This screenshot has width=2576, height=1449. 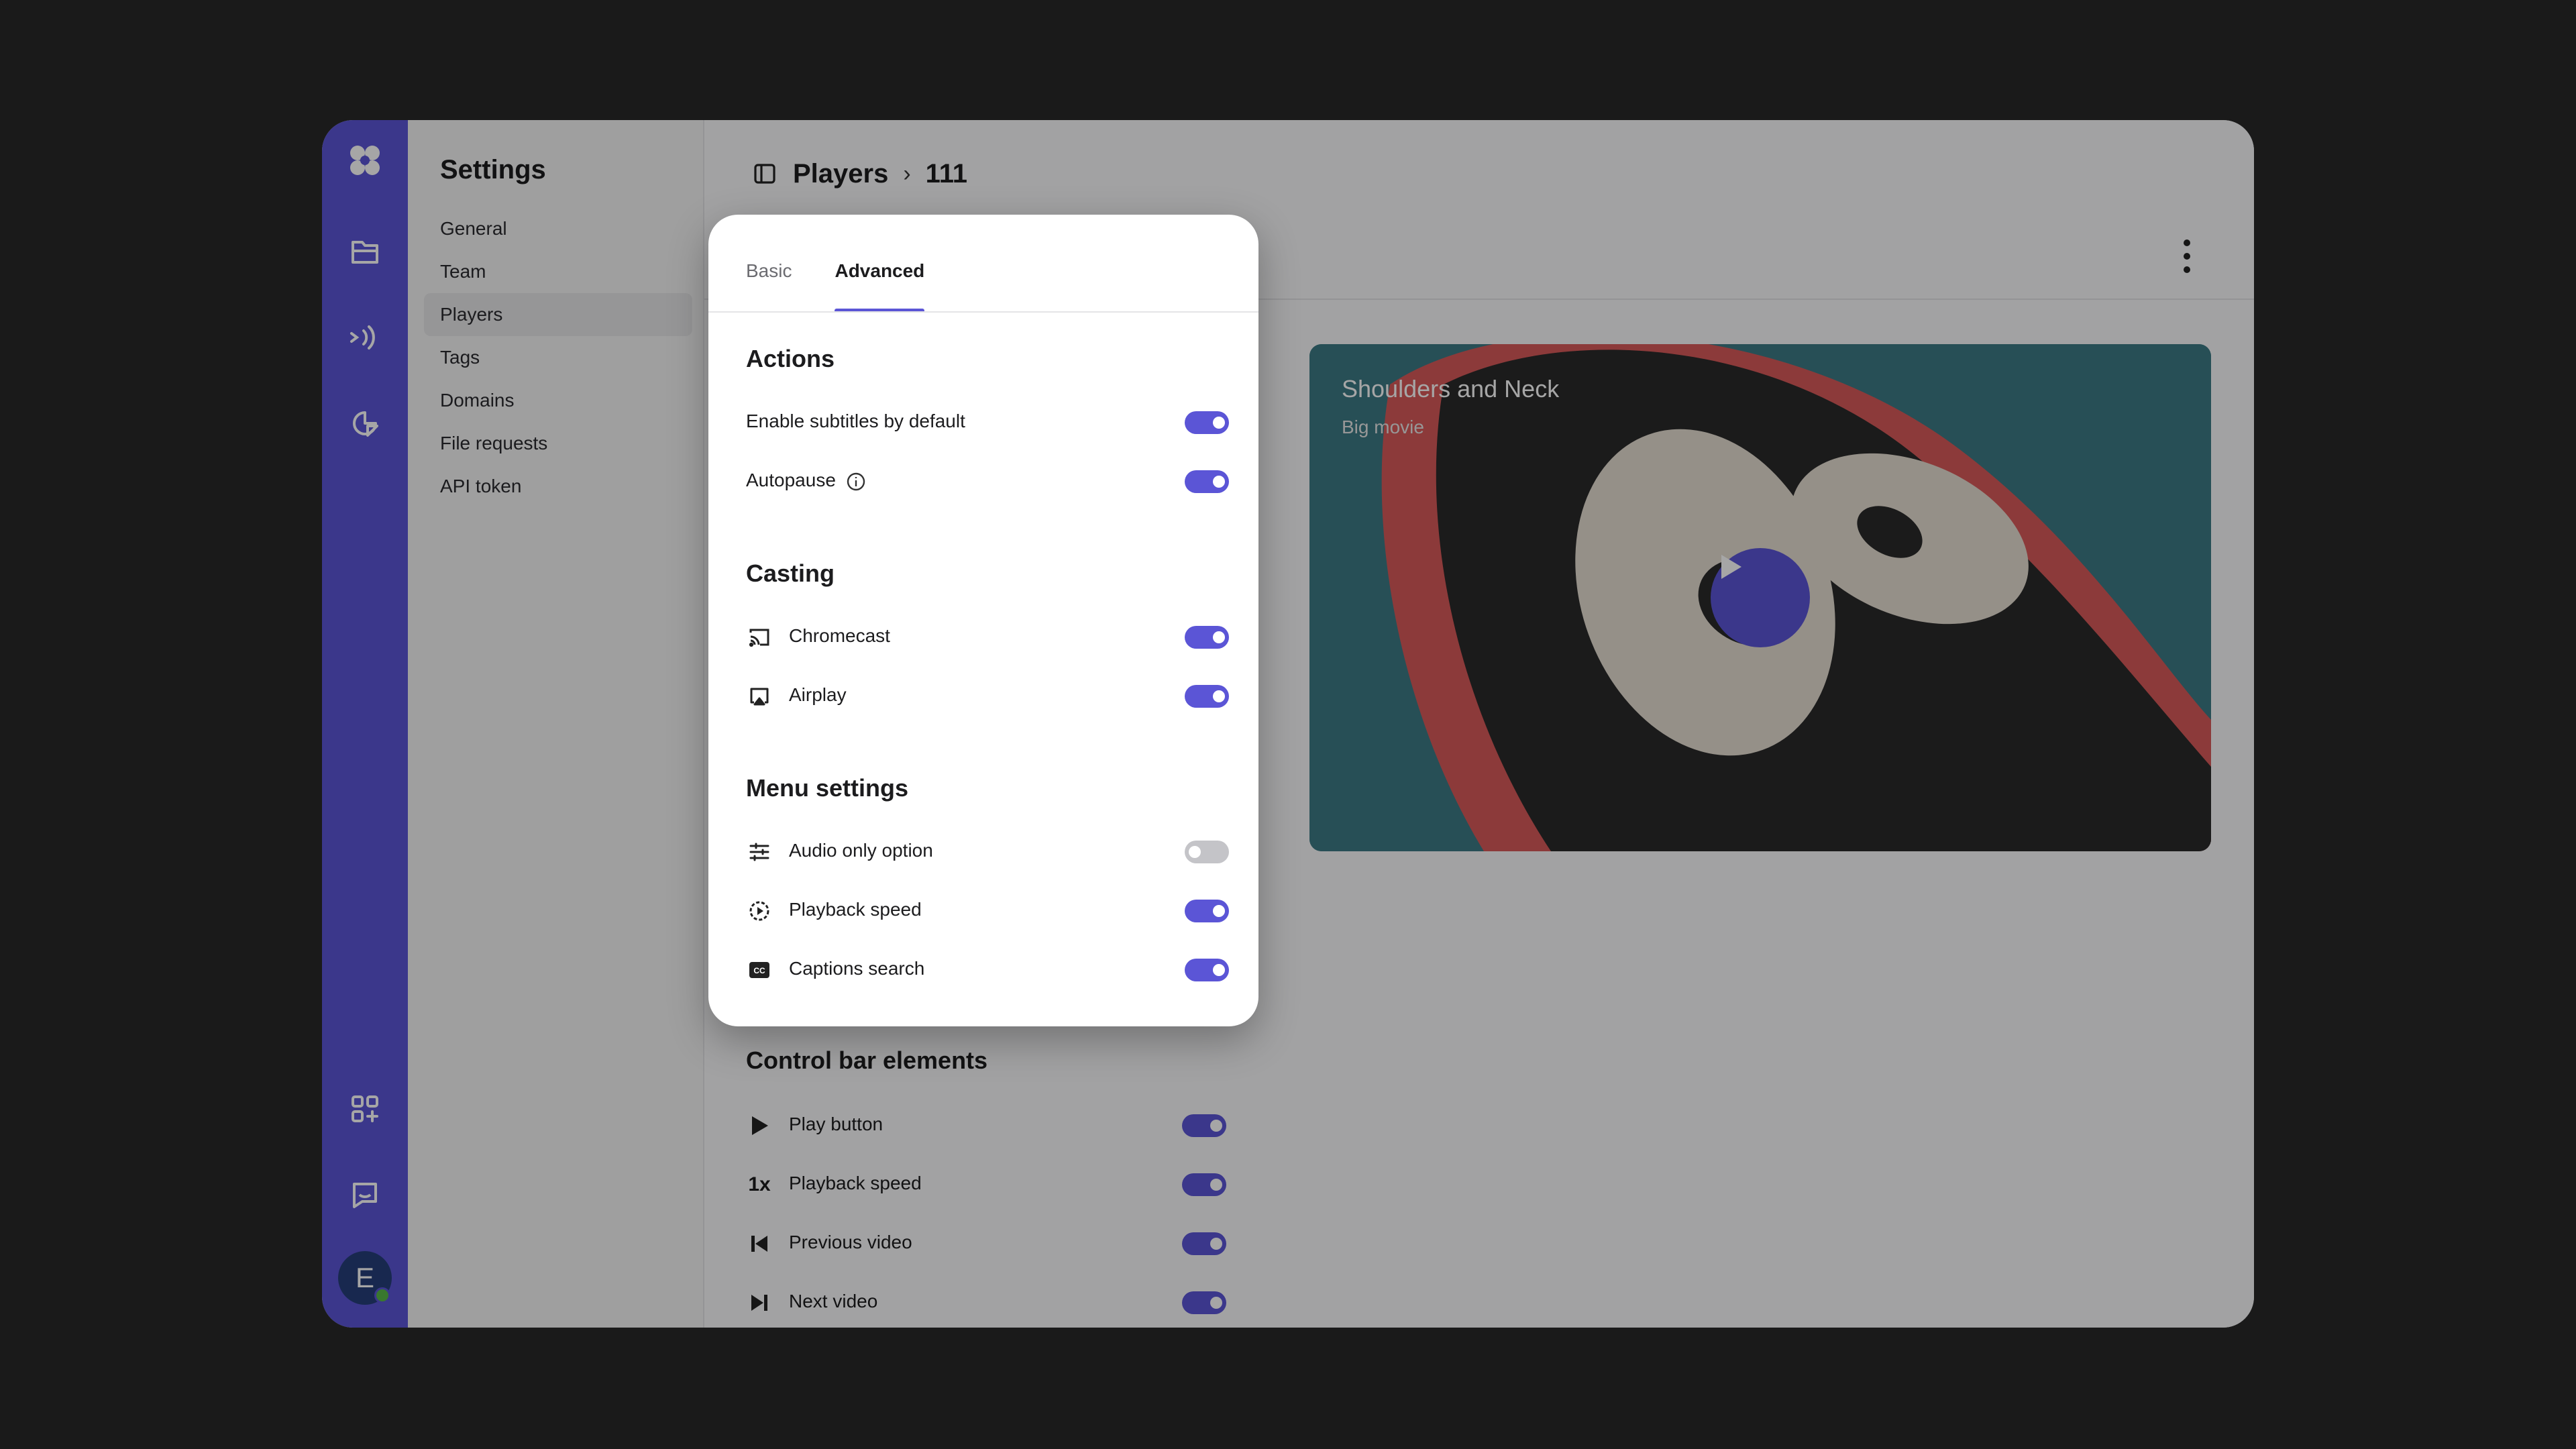 What do you see at coordinates (790, 573) in the screenshot?
I see `section-title-casting: Casting` at bounding box center [790, 573].